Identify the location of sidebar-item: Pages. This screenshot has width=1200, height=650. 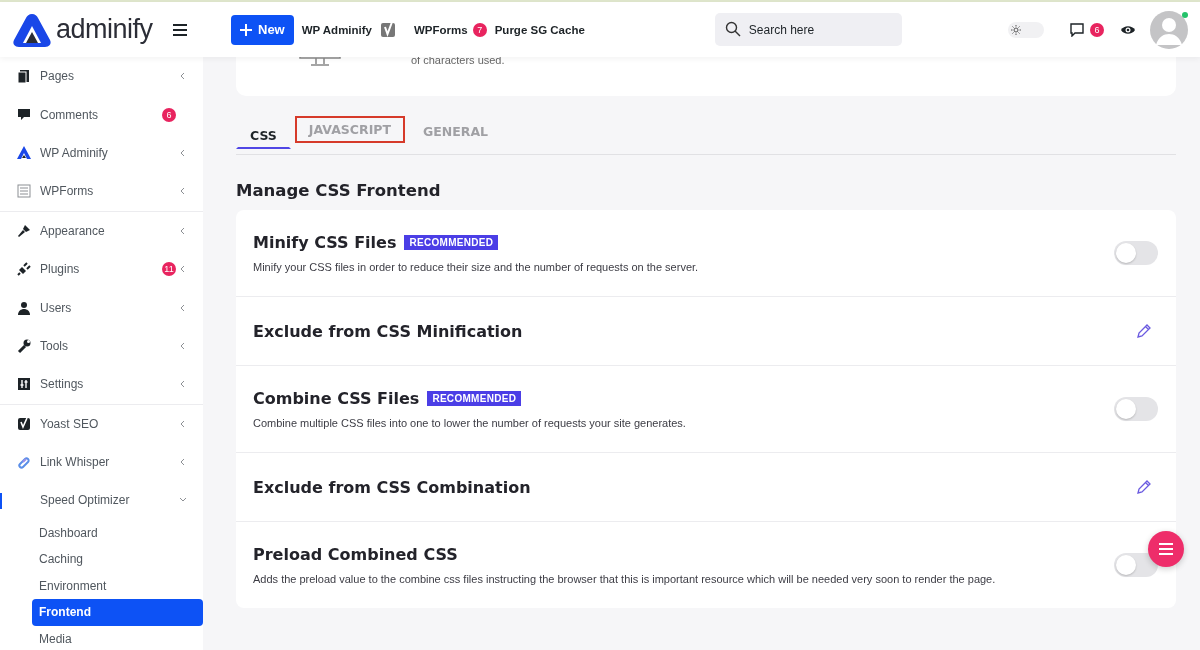
(101, 76).